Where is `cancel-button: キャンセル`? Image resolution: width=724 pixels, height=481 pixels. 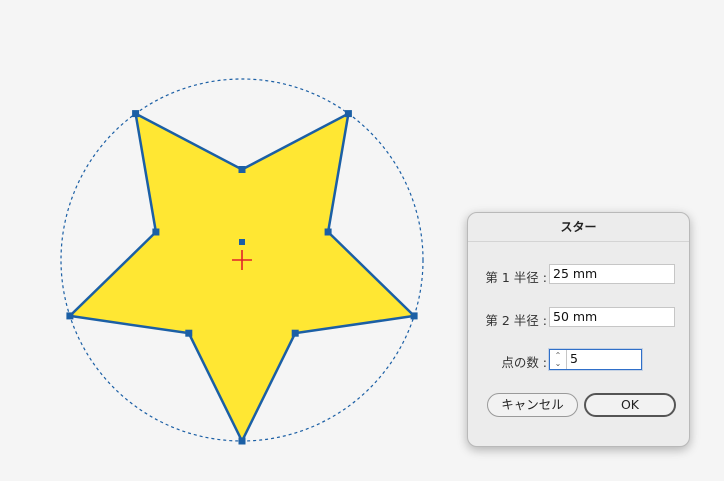
cancel-button: キャンセル is located at coordinates (532, 405).